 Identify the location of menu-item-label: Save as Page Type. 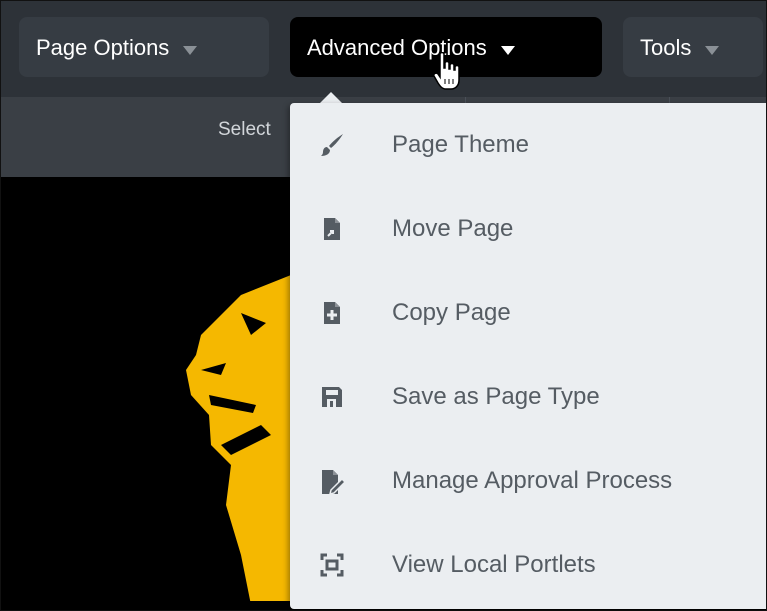
(496, 396).